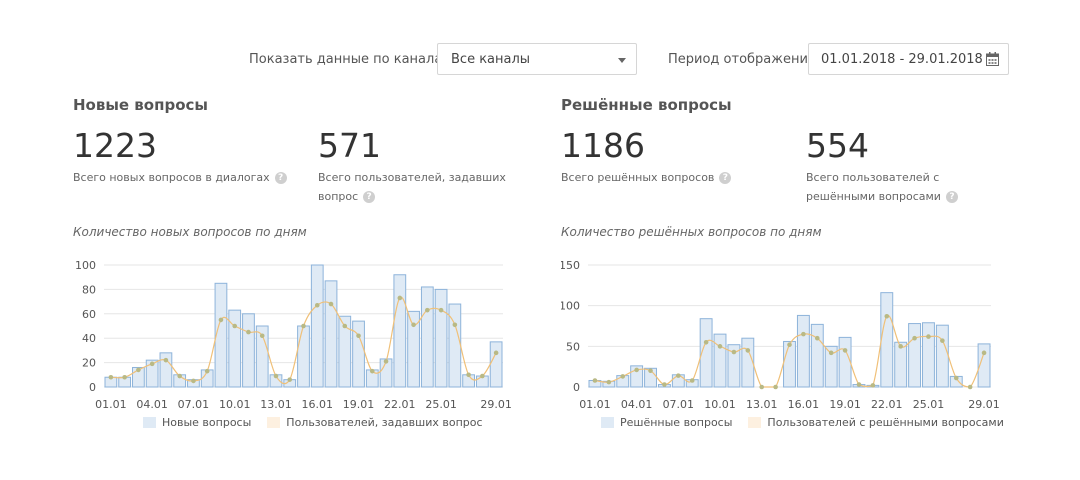  Describe the element at coordinates (845, 404) in the screenshot. I see `x-tick-label: 19.01` at that location.